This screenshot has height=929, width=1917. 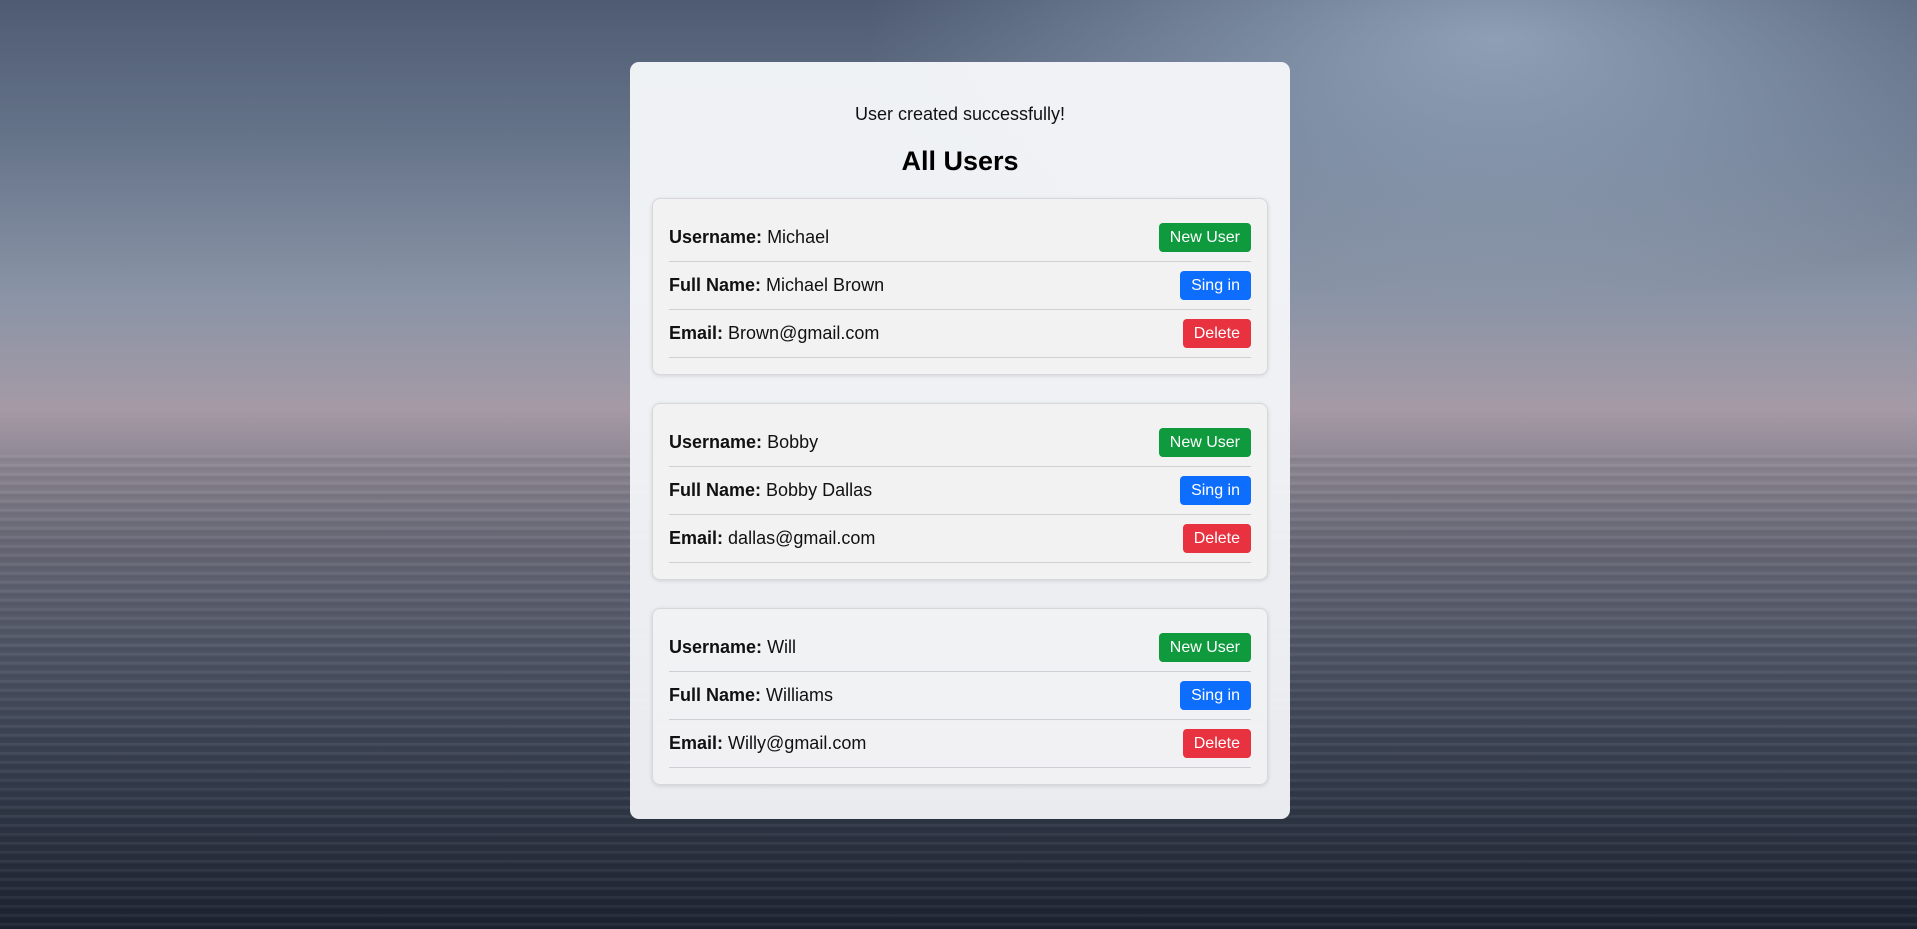 I want to click on email-value: Willy@gmail.com, so click(x=797, y=743).